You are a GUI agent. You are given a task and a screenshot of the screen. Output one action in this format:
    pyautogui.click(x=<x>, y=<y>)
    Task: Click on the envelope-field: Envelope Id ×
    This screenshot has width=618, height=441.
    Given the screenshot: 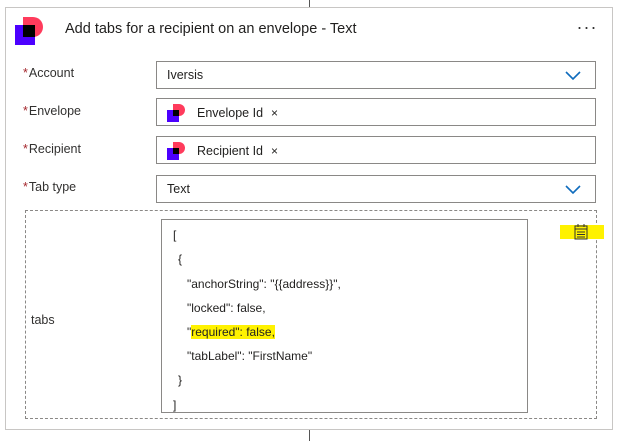 What is the action you would take?
    pyautogui.click(x=376, y=112)
    